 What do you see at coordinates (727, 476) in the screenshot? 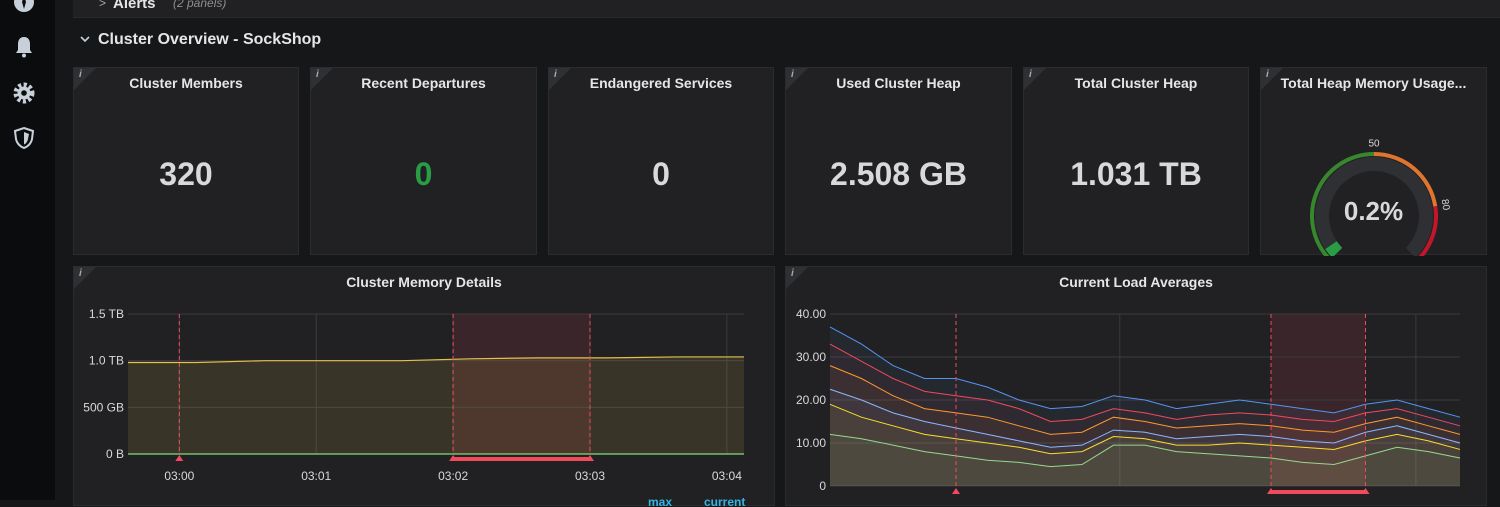
I see `x-tick-label: 03:04` at bounding box center [727, 476].